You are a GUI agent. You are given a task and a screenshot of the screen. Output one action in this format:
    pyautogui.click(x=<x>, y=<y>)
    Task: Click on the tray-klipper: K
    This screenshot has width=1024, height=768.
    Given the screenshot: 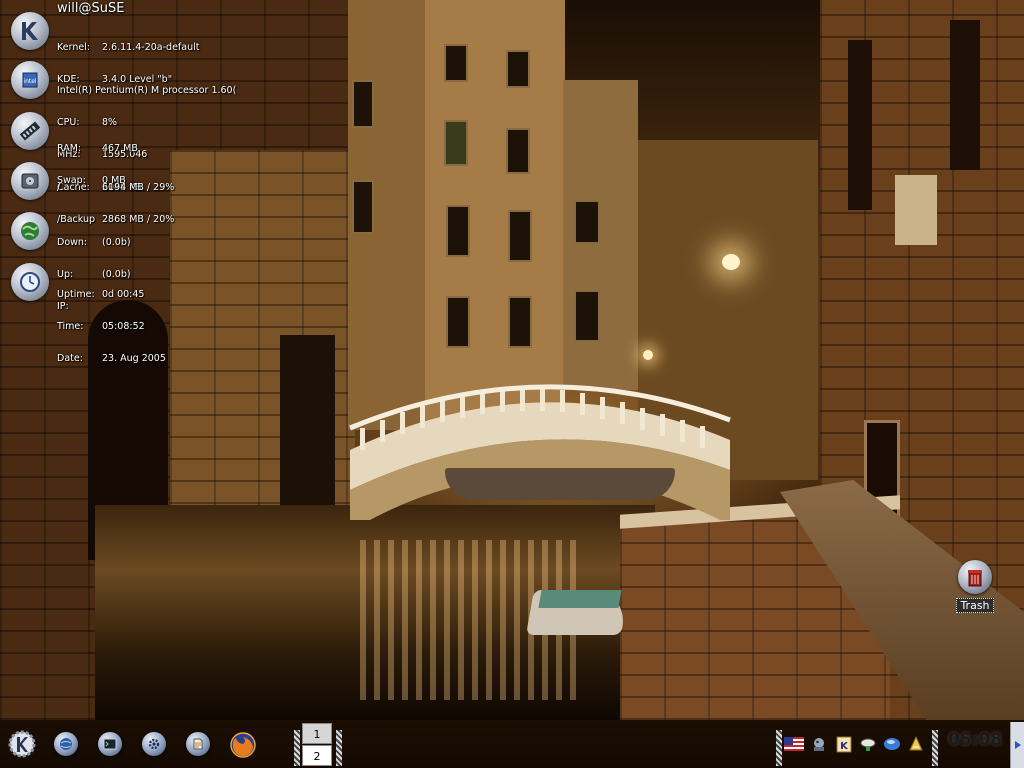 What is the action you would take?
    pyautogui.click(x=844, y=744)
    